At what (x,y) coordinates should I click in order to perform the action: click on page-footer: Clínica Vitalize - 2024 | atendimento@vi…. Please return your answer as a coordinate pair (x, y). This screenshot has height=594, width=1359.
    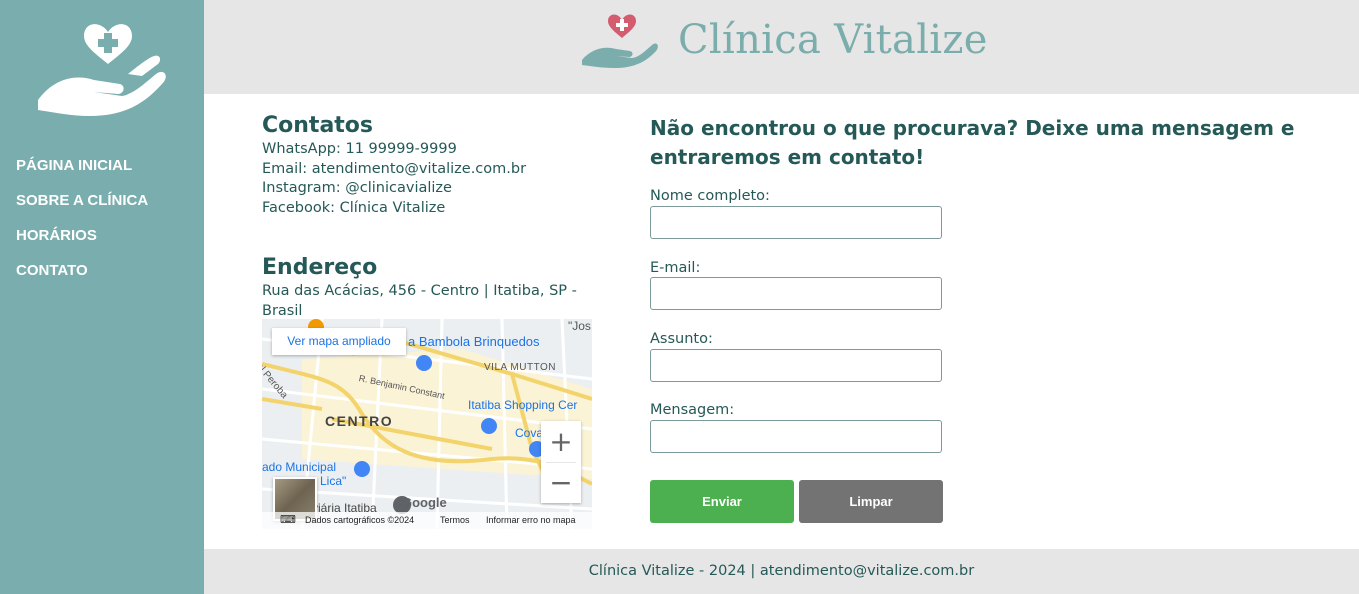
    Looking at the image, I should click on (781, 571).